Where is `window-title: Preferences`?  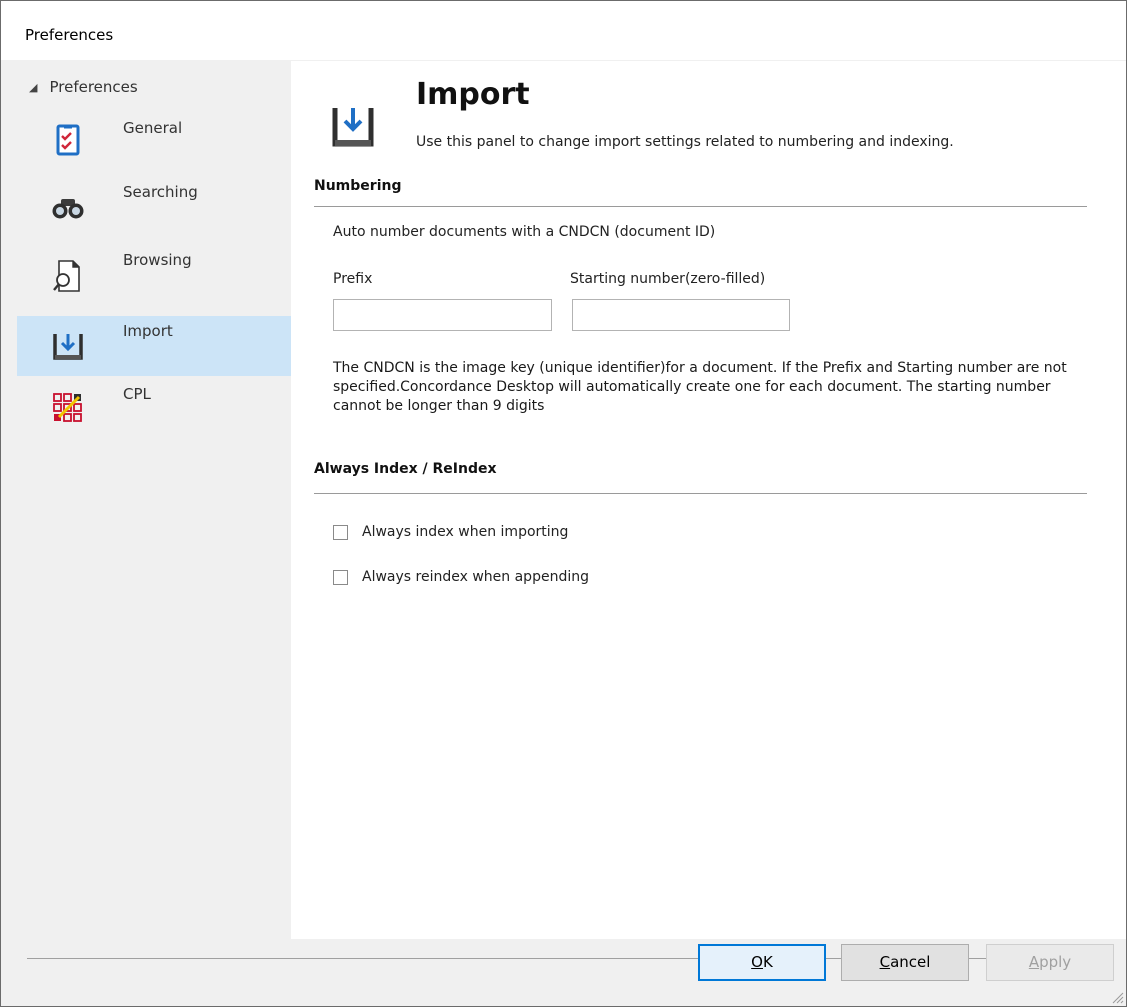
window-title: Preferences is located at coordinates (69, 35).